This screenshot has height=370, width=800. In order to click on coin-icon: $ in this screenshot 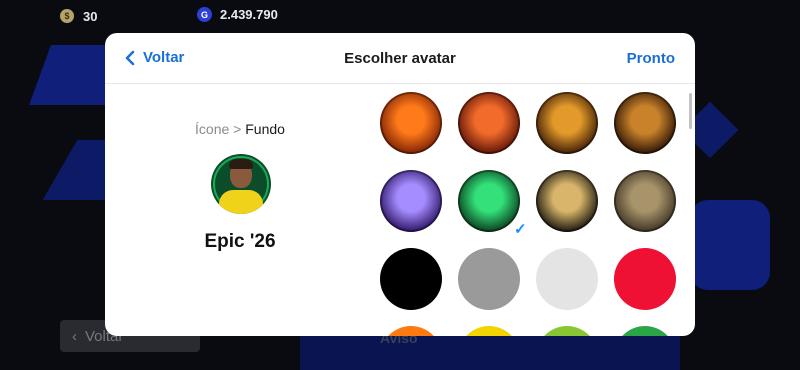, I will do `click(67, 16)`.